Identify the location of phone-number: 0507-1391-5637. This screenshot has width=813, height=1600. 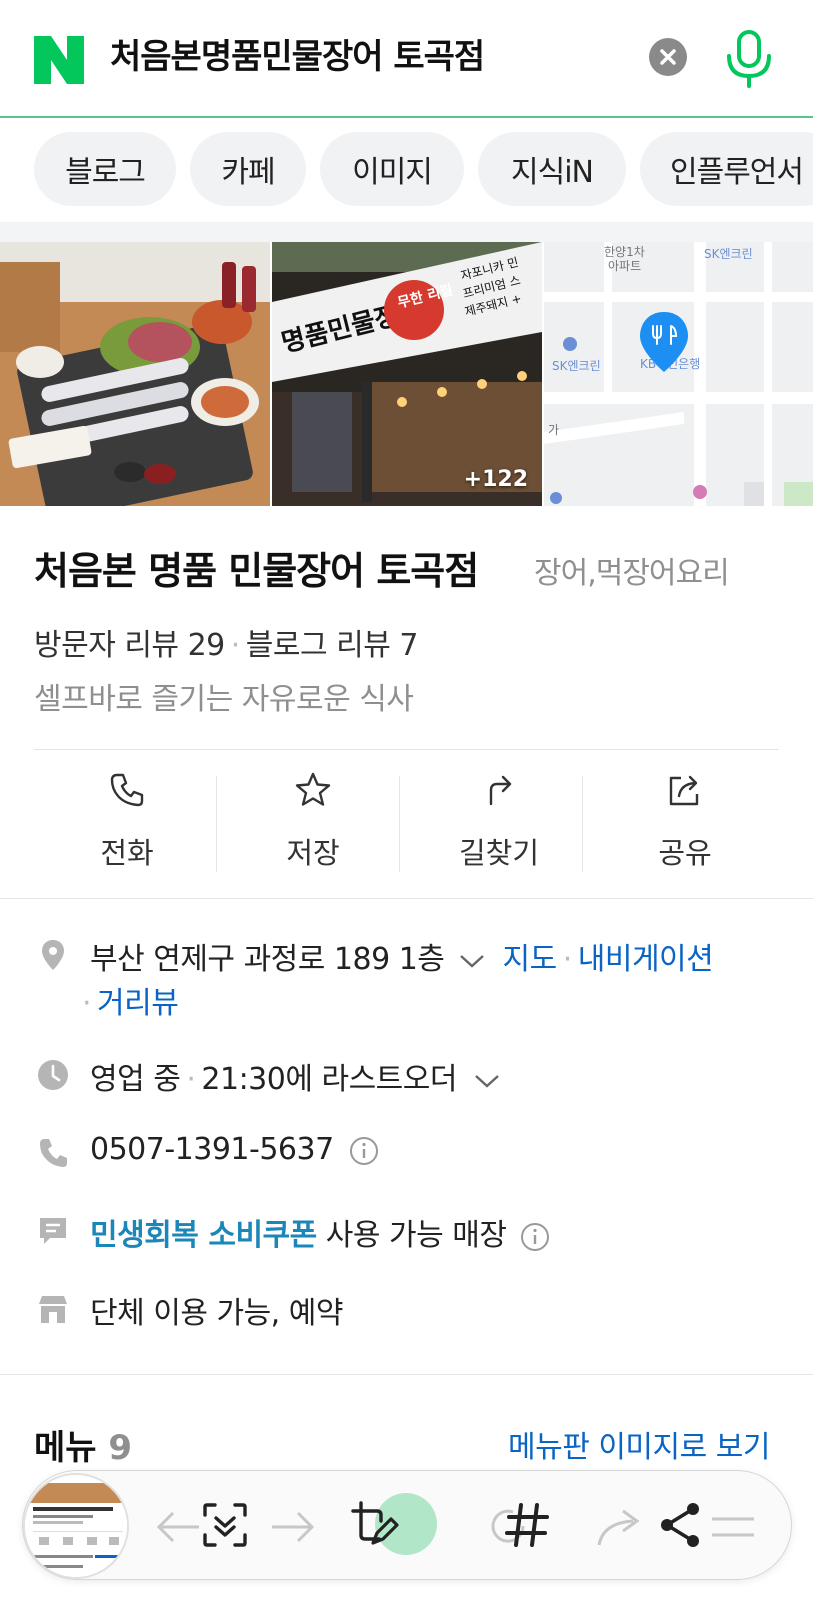
(212, 1149).